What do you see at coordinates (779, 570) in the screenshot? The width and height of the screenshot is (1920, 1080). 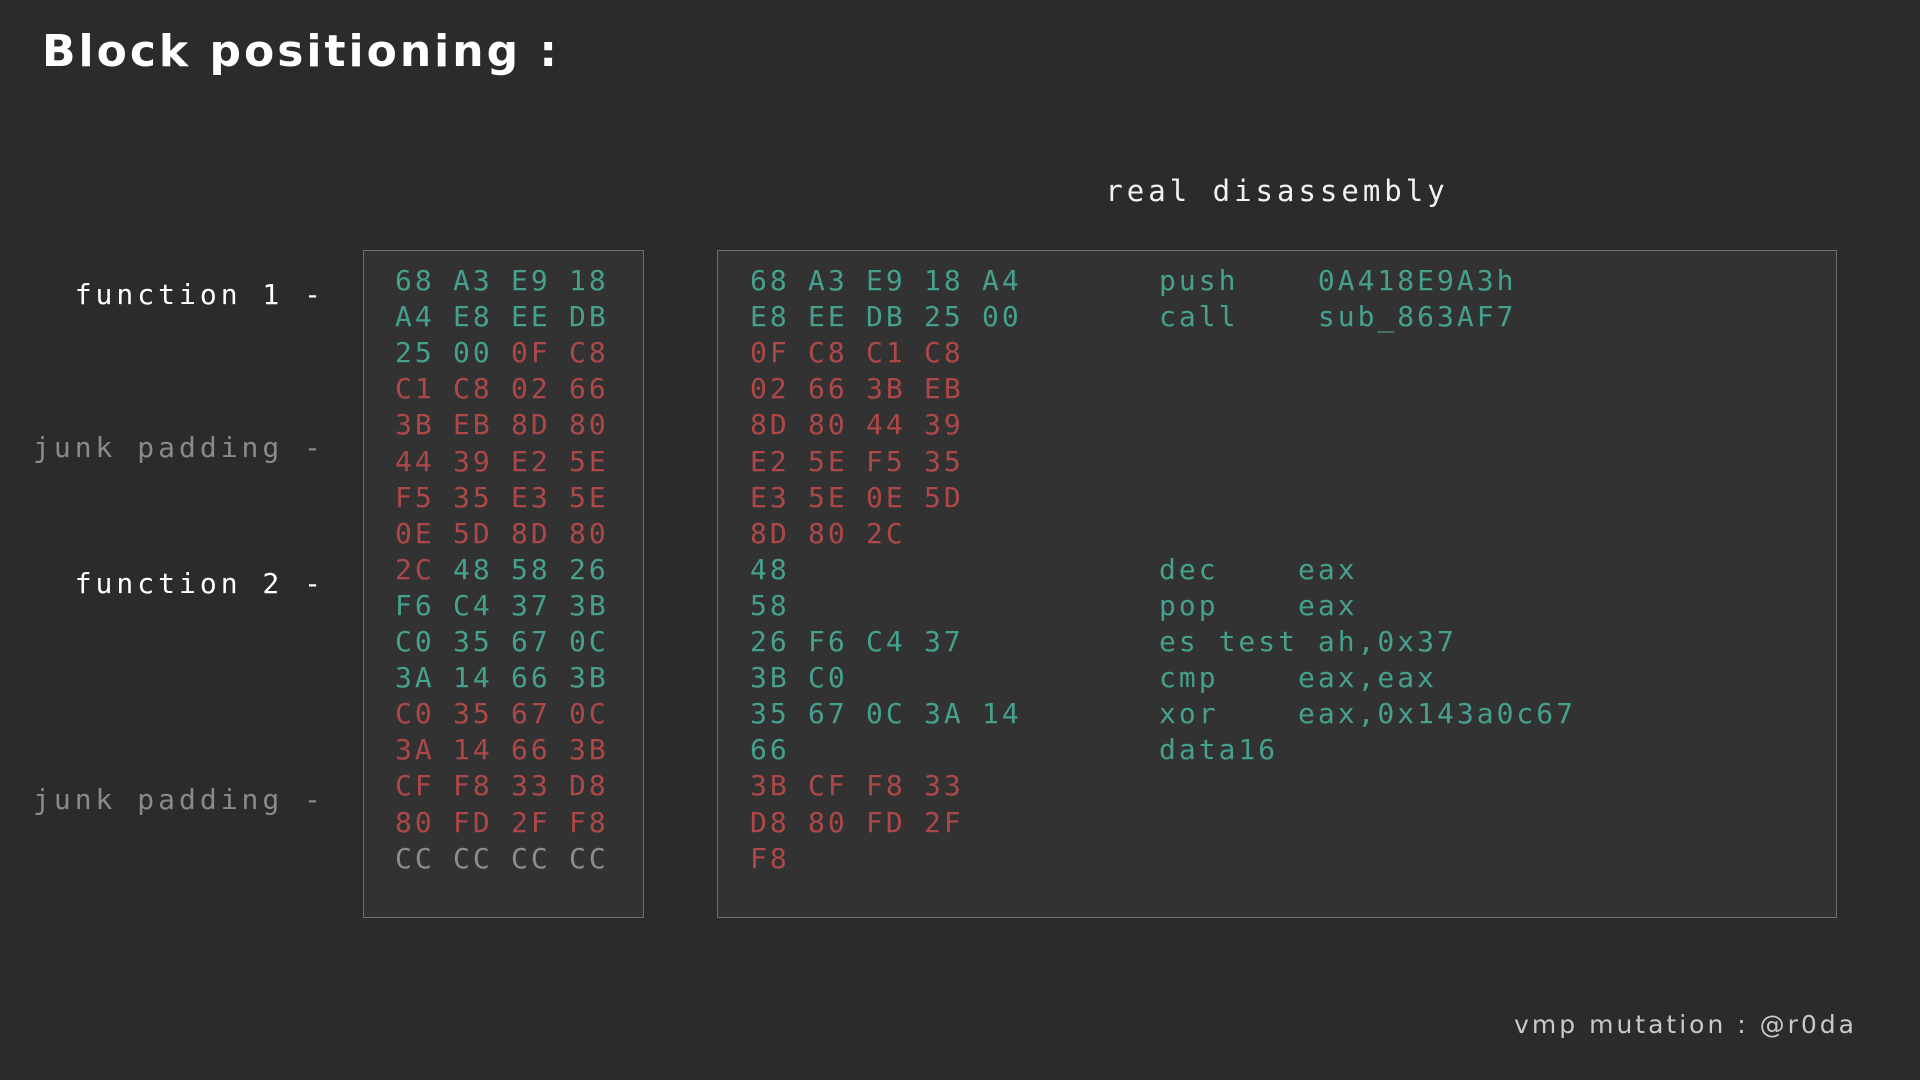 I see `disasm-bytes: 48` at bounding box center [779, 570].